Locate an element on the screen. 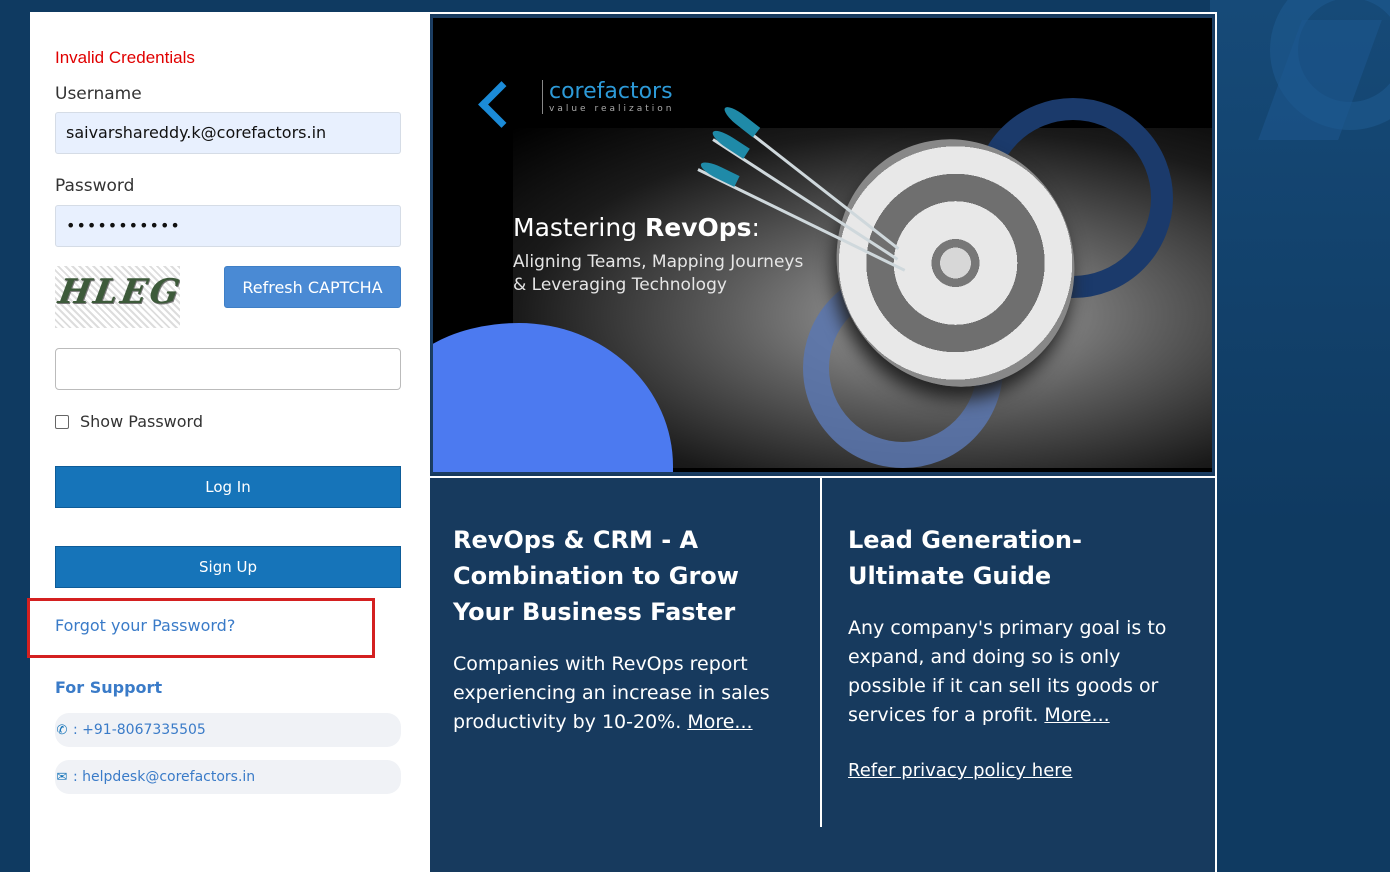 This screenshot has width=1390, height=872. show-password-toggle: Show Password is located at coordinates (129, 421).